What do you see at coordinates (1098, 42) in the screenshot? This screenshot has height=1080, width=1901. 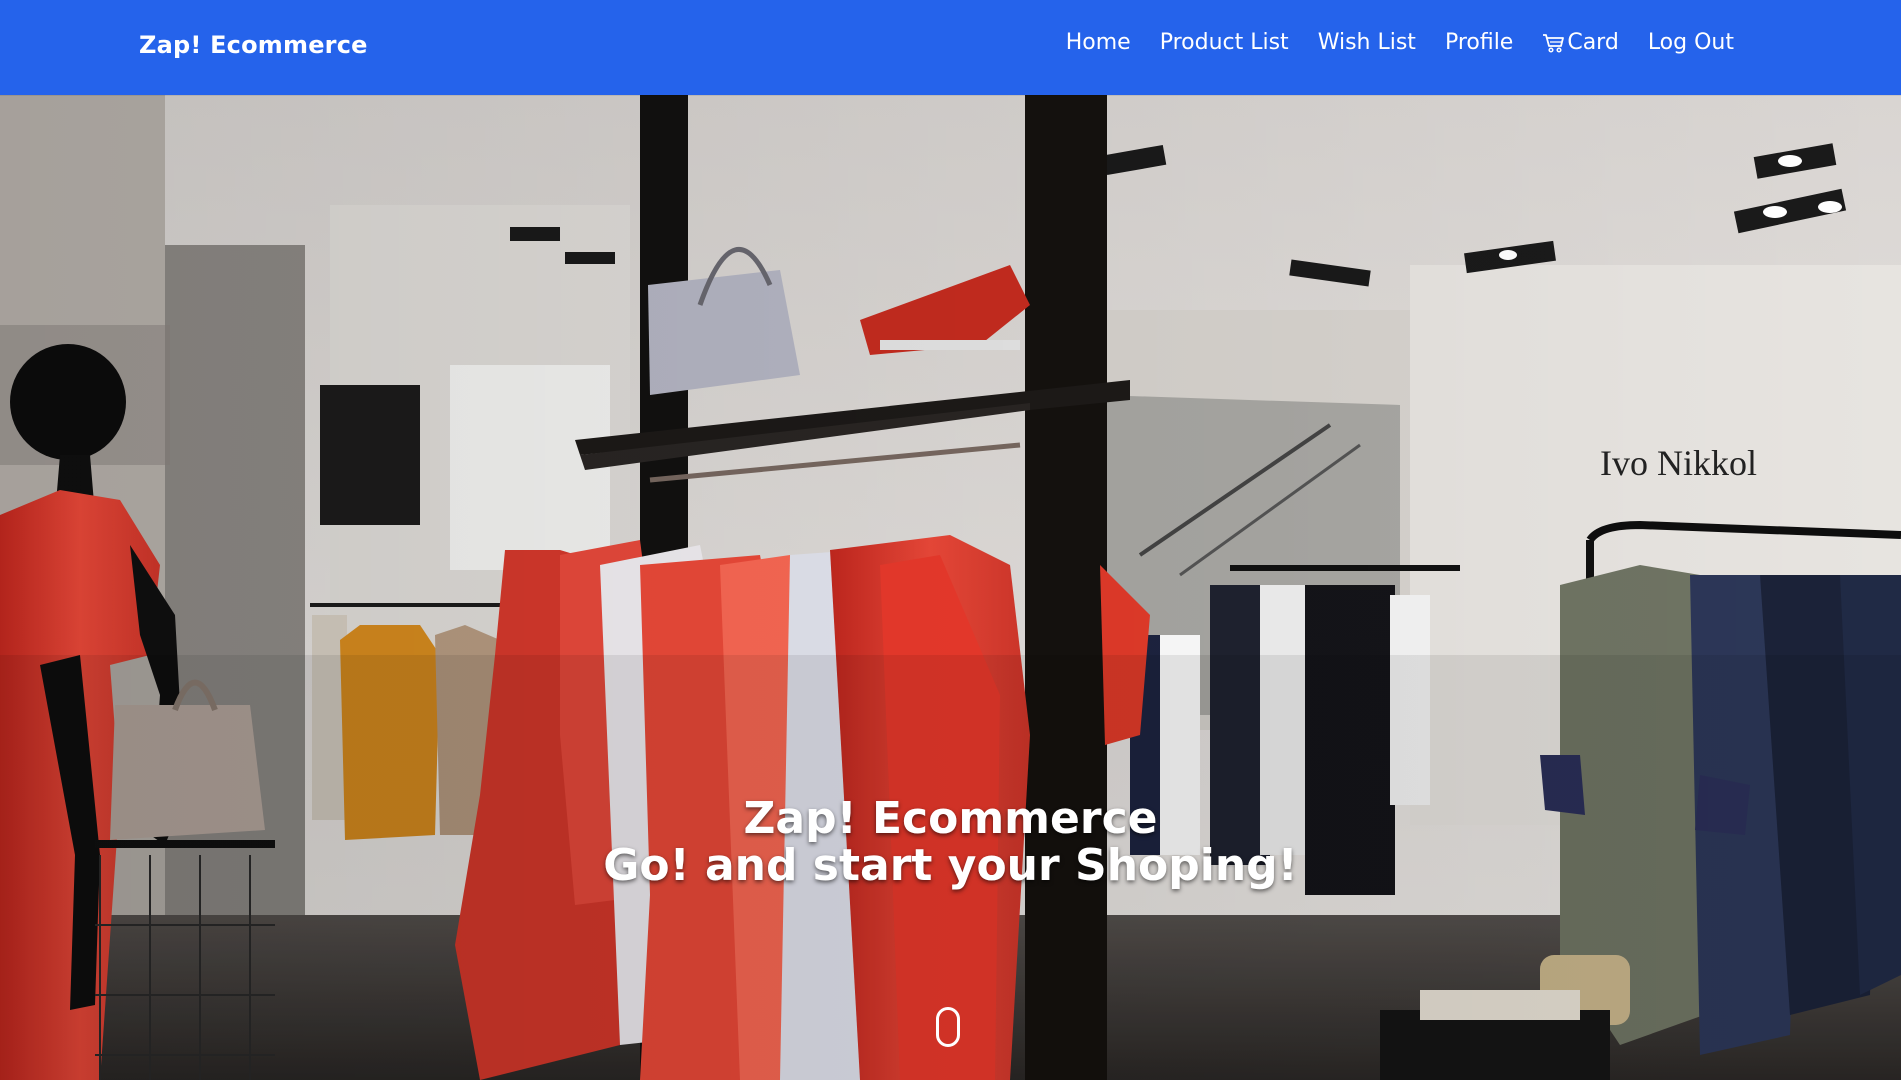 I see `nav-home: Home` at bounding box center [1098, 42].